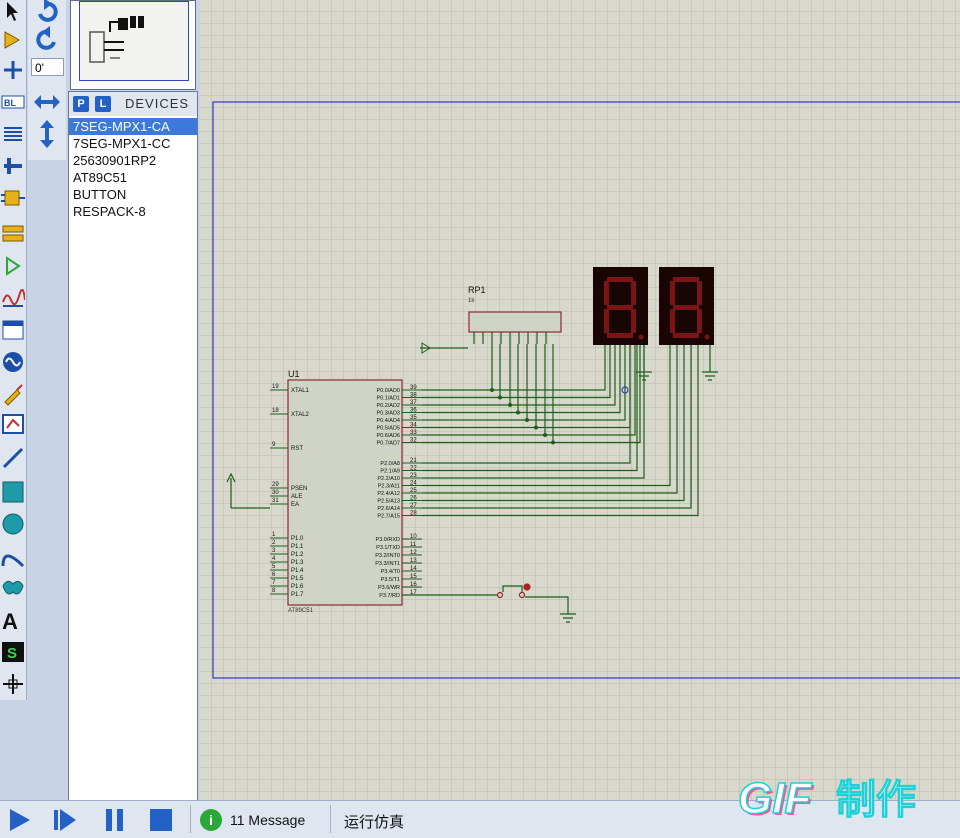 This screenshot has height=838, width=960. What do you see at coordinates (275, 485) in the screenshot?
I see `u1-pin-number: 29` at bounding box center [275, 485].